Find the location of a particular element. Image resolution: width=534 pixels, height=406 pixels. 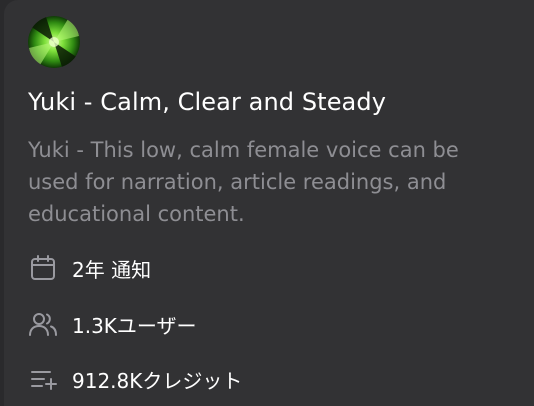

playlist-add-icon is located at coordinates (43, 379).